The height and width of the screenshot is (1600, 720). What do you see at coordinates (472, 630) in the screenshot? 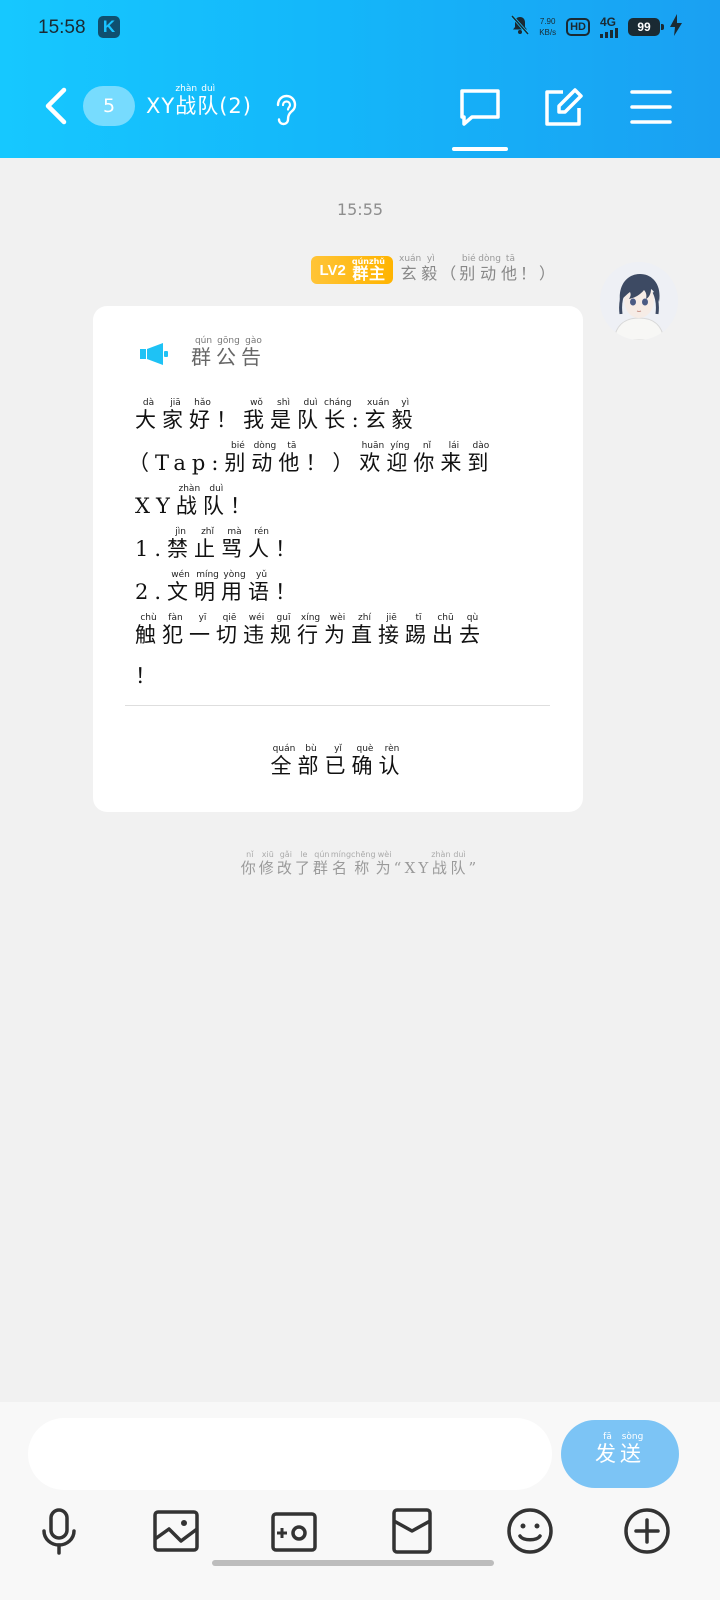
I see `pinyin-char: 去qù` at bounding box center [472, 630].